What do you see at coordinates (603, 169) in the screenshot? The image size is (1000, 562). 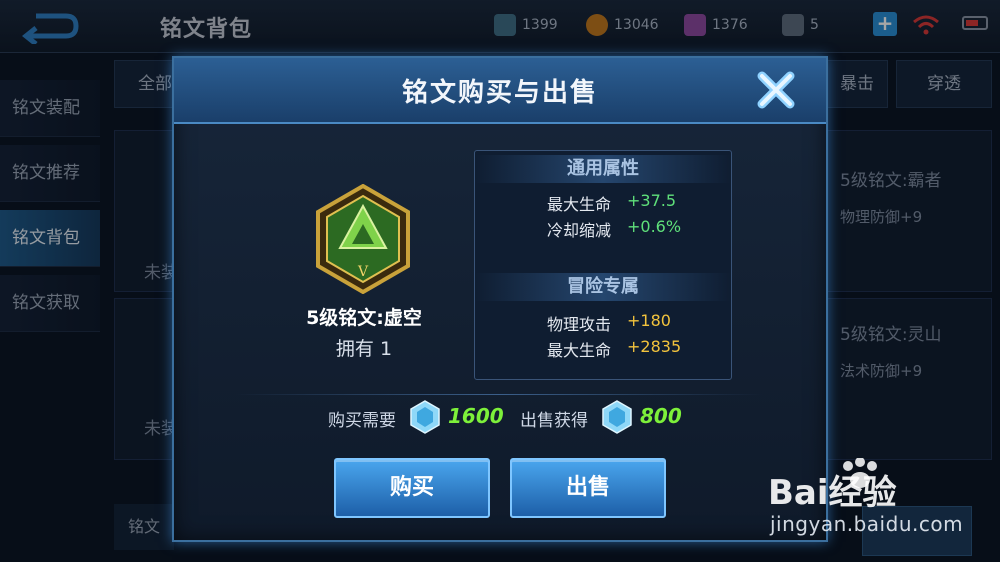 I see `section-heading-general: 通用属性` at bounding box center [603, 169].